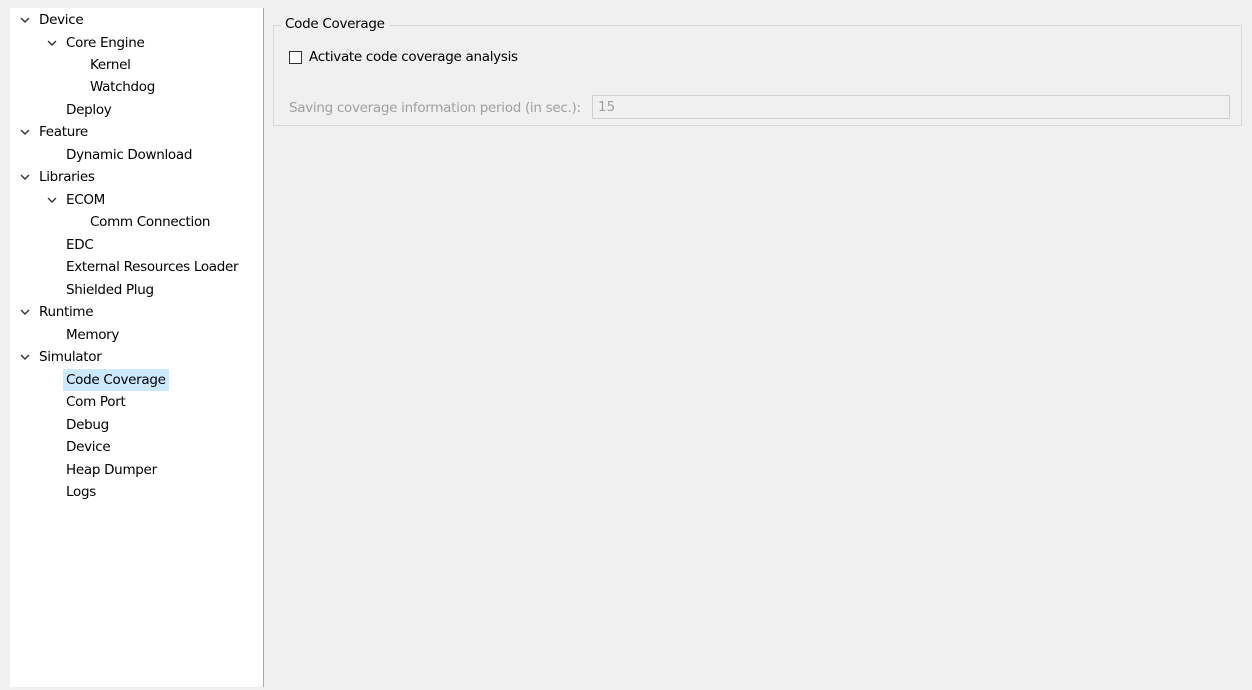 Image resolution: width=1252 pixels, height=690 pixels. I want to click on tree-item-label: Core Engine, so click(105, 43).